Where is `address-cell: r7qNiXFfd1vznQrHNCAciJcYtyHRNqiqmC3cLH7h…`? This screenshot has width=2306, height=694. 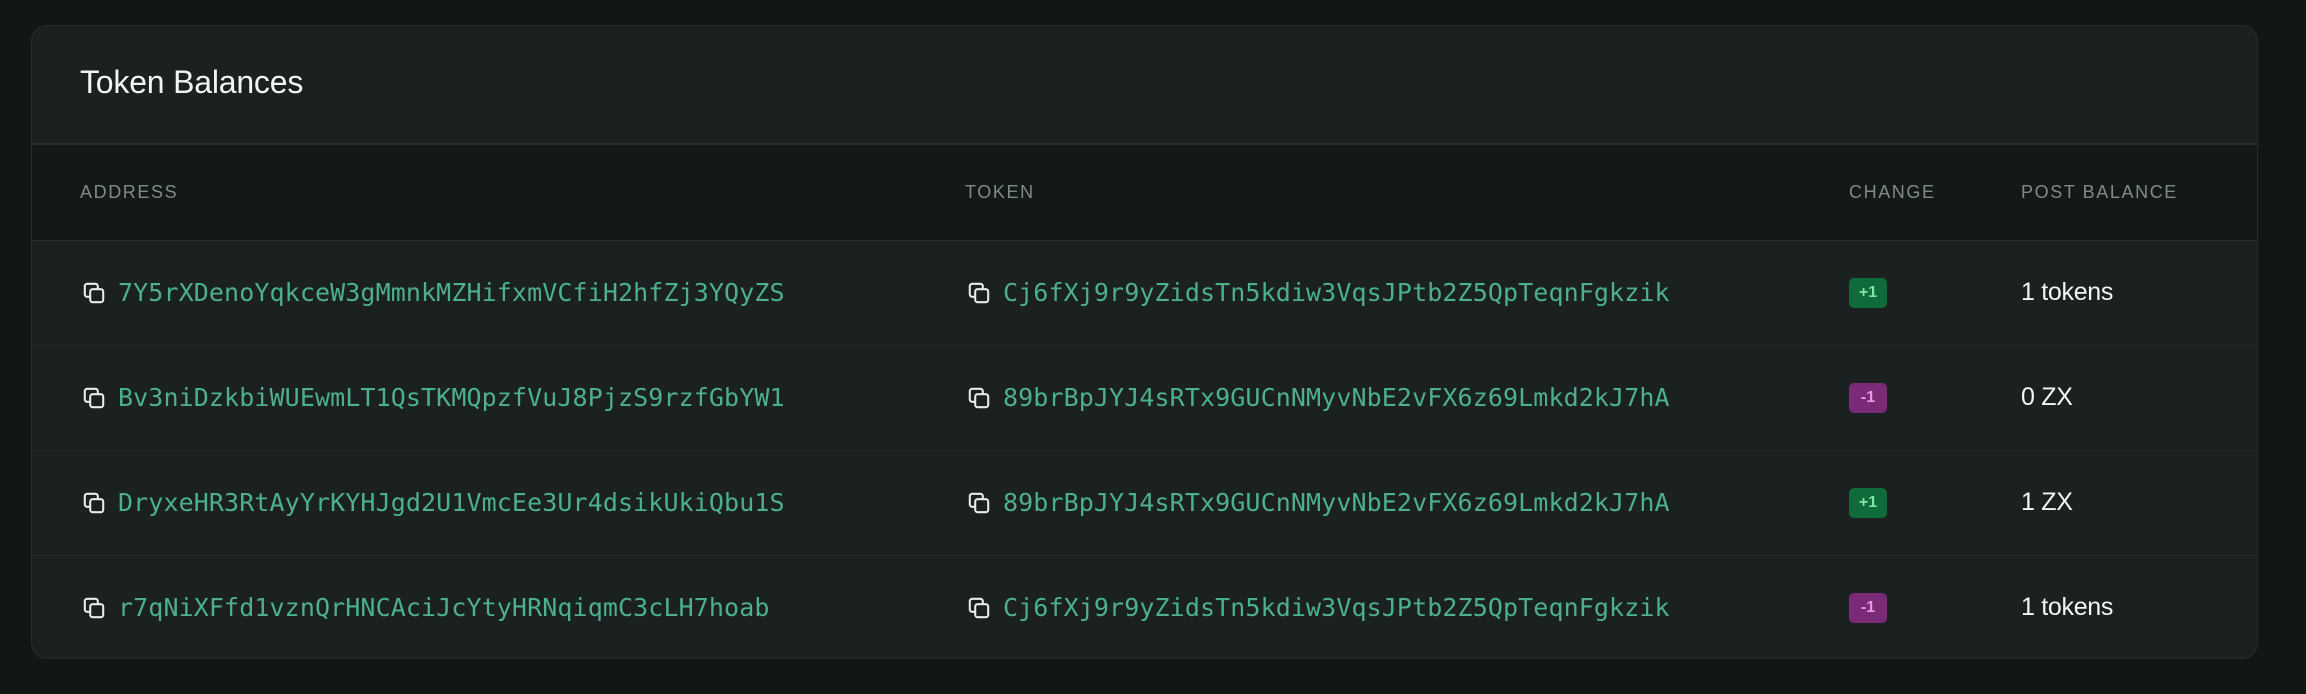 address-cell: r7qNiXFfd1vznQrHNCAciJcYtyHRNqiqmC3cLH7h… is located at coordinates (498, 606).